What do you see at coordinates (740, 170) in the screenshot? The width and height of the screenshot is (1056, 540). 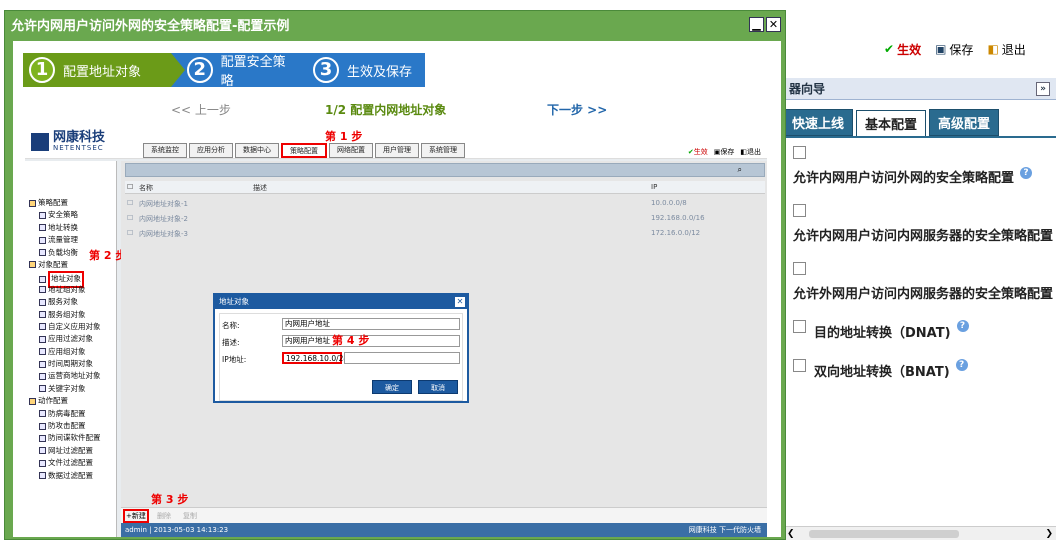 I see `search-icon: ⌕` at bounding box center [740, 170].